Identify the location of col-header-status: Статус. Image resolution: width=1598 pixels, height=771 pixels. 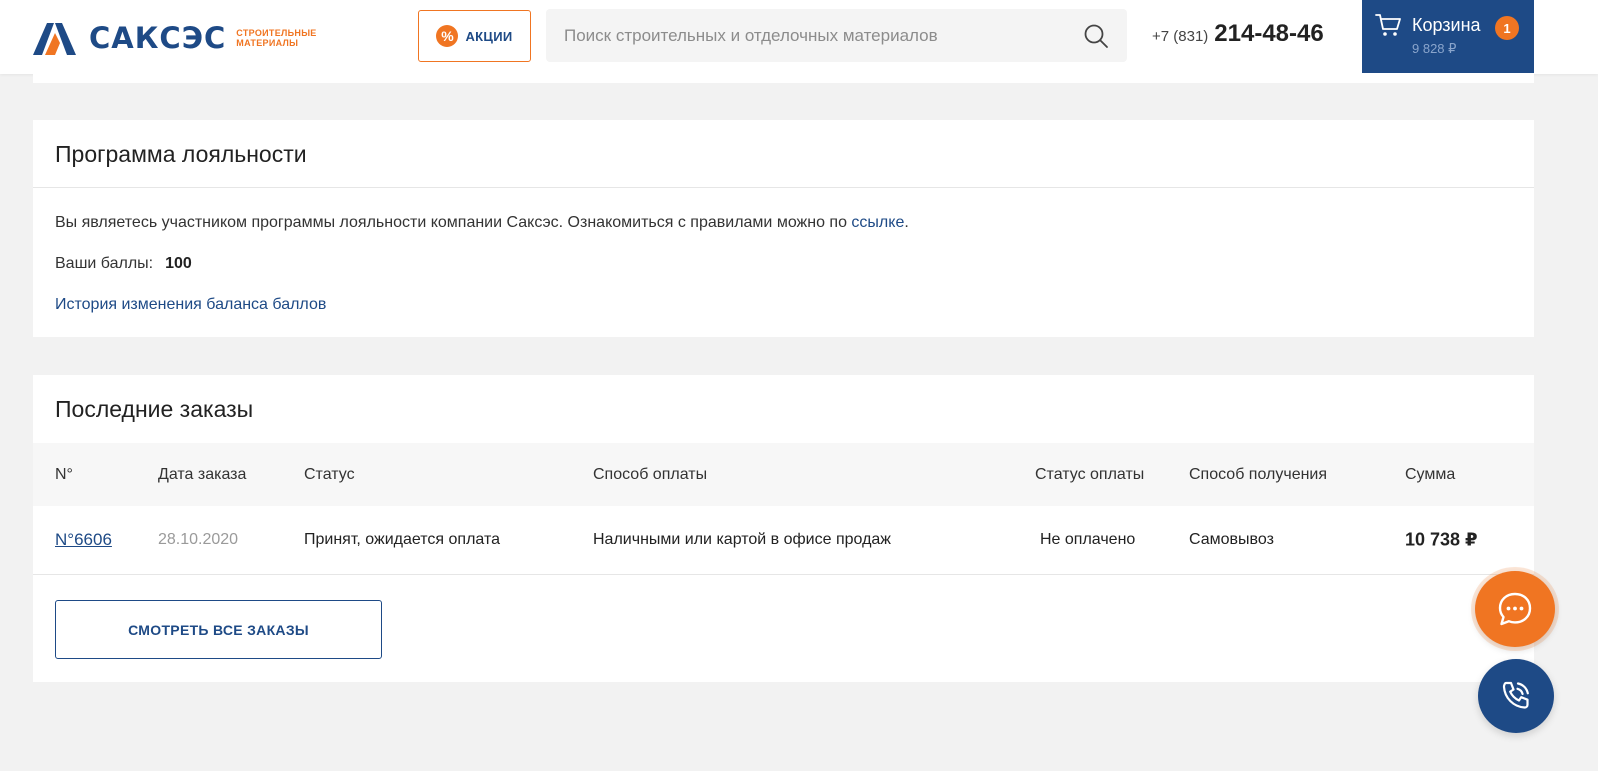
(329, 474).